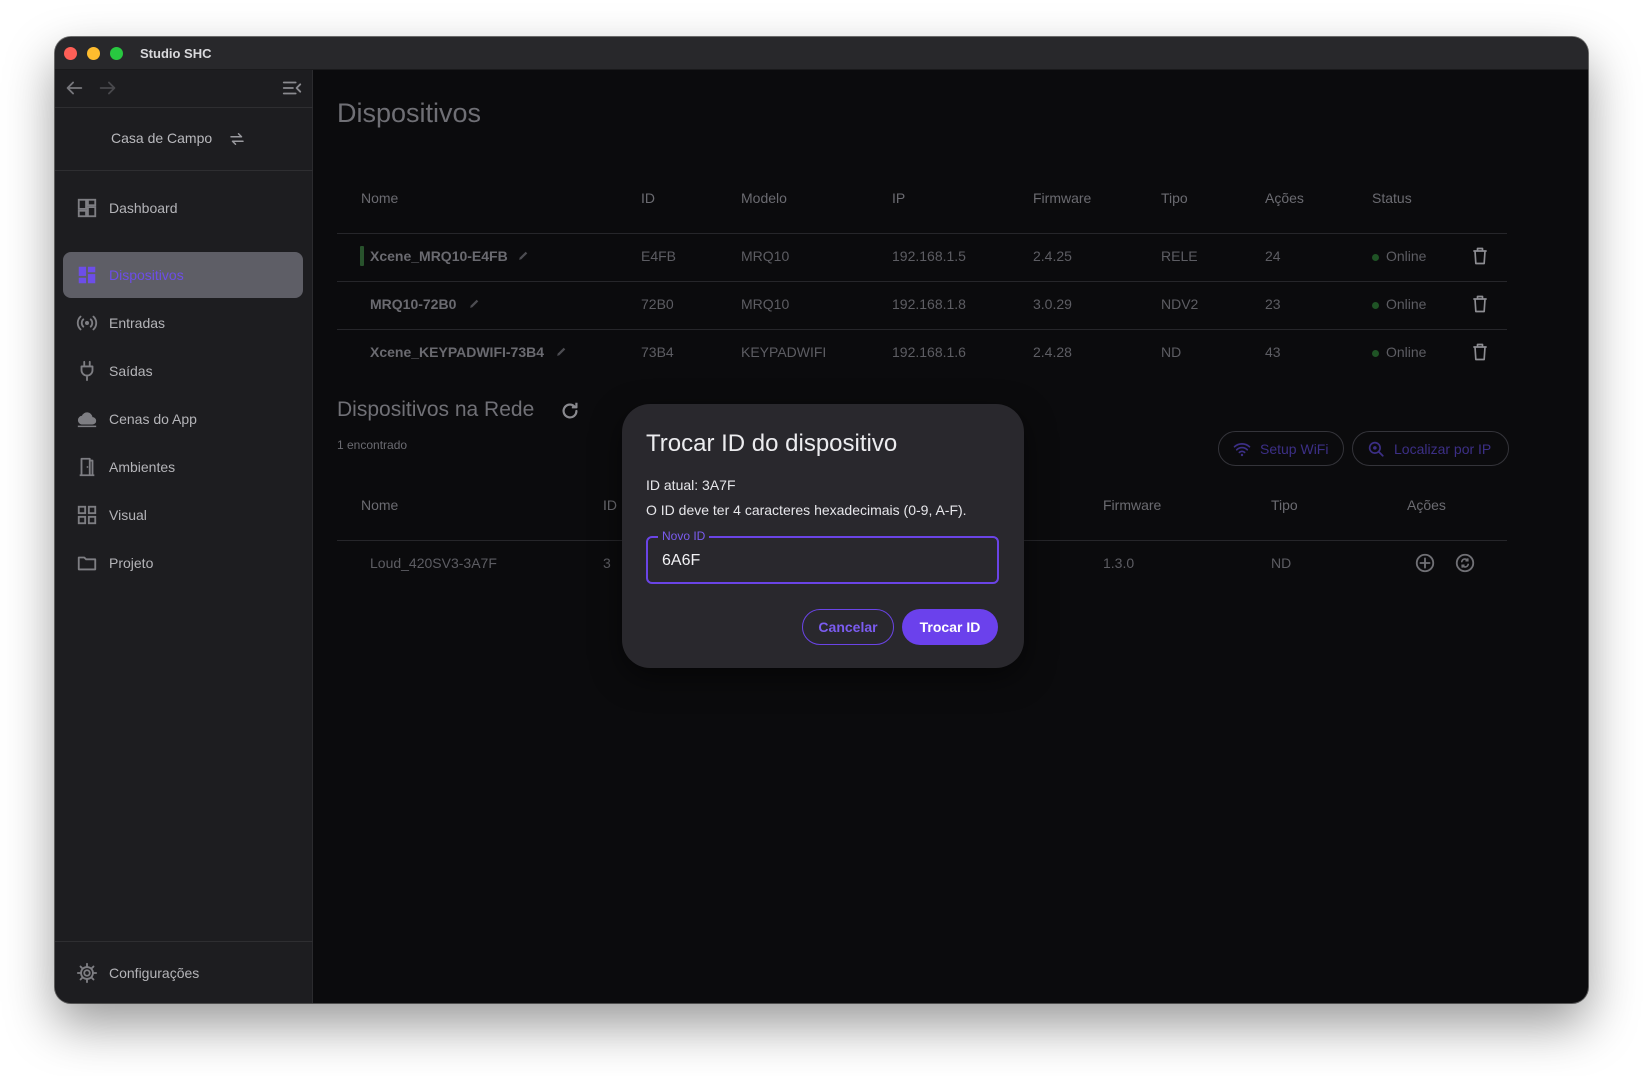 The width and height of the screenshot is (1643, 1076). What do you see at coordinates (183, 371) in the screenshot?
I see `sidebar-item-outputs: Saídas` at bounding box center [183, 371].